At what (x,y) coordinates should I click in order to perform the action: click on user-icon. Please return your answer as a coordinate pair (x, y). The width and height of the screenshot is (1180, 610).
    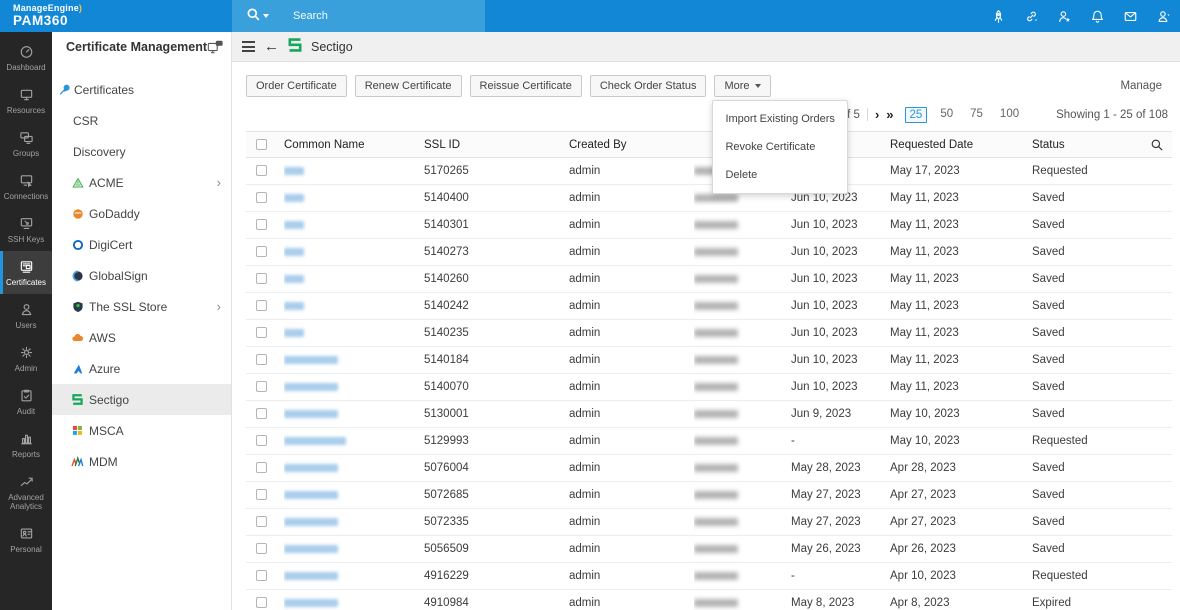
    Looking at the image, I should click on (1163, 16).